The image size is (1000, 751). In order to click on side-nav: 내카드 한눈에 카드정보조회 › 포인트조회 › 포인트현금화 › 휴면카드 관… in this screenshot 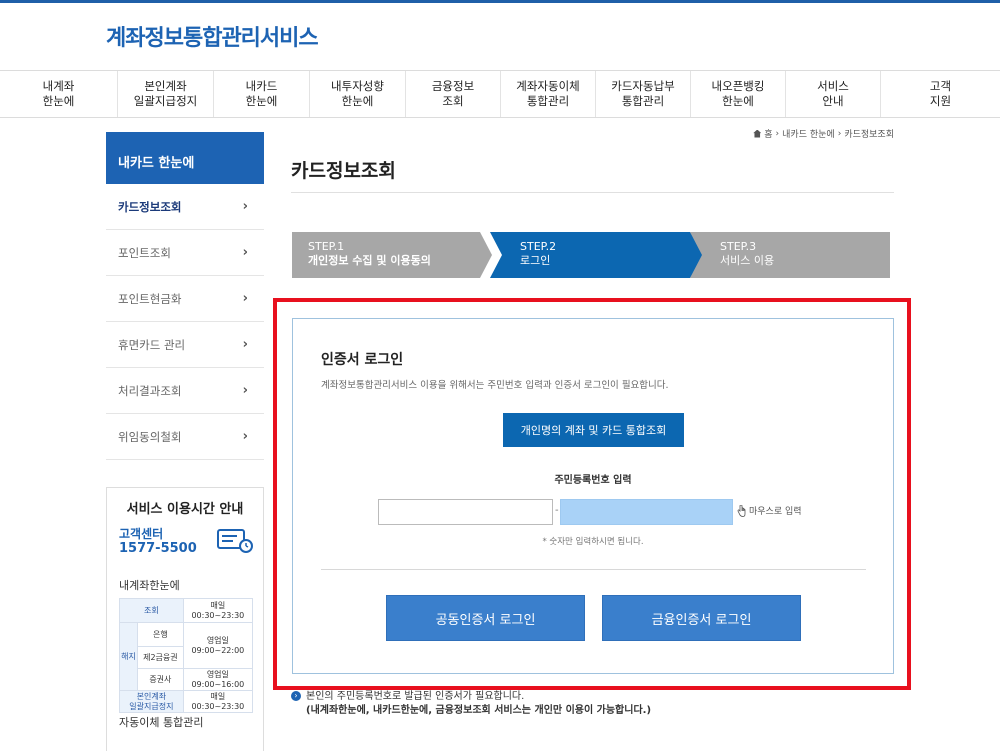, I will do `click(185, 296)`.